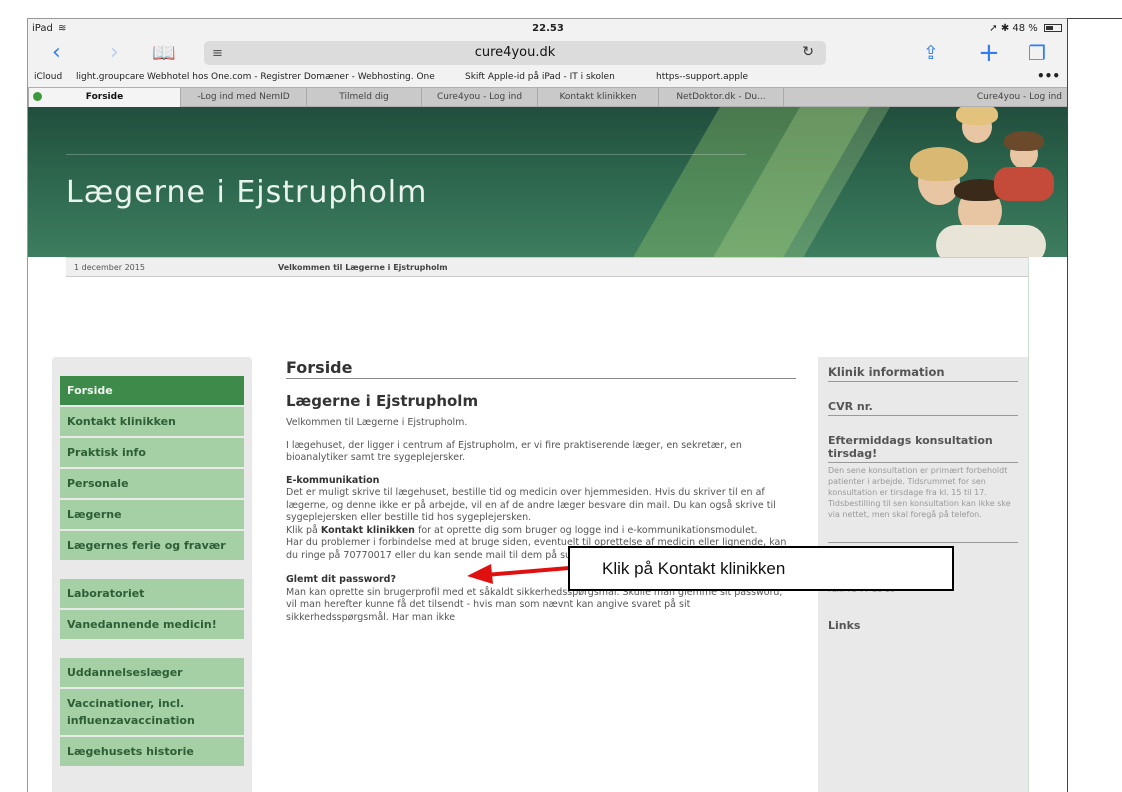  What do you see at coordinates (109, 267) in the screenshot?
I see `current-date: 1 december 2015` at bounding box center [109, 267].